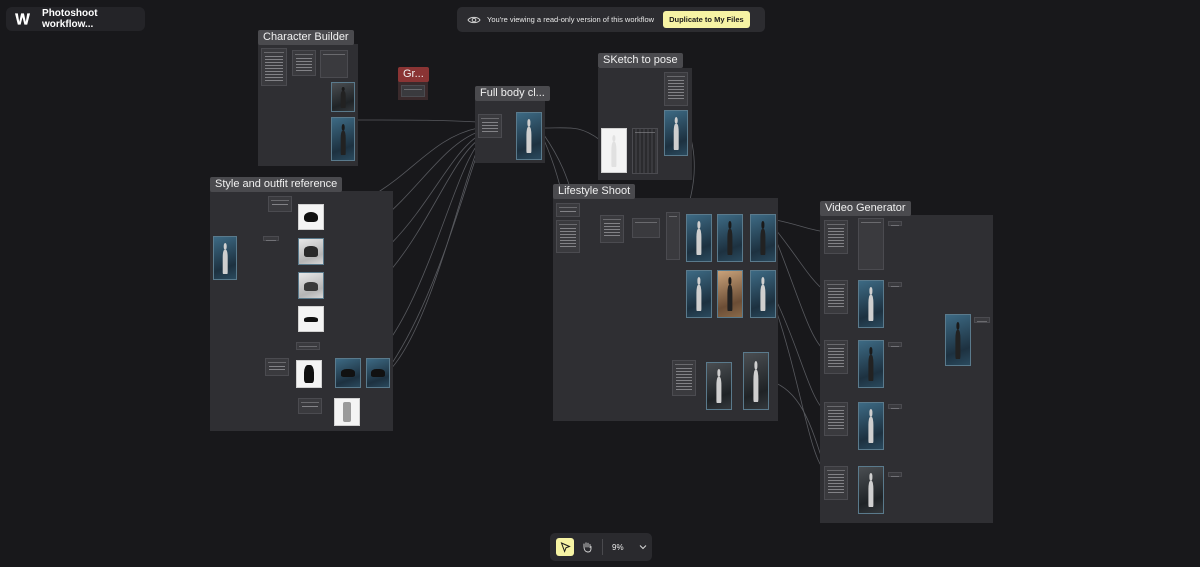  What do you see at coordinates (640, 60) in the screenshot?
I see `group-title-sketch-to-pose: SKetch to pose` at bounding box center [640, 60].